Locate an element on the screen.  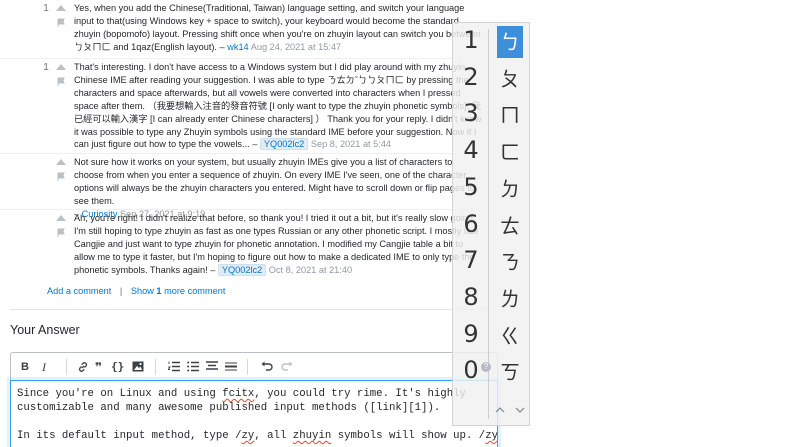
section-divider is located at coordinates (254, 309).